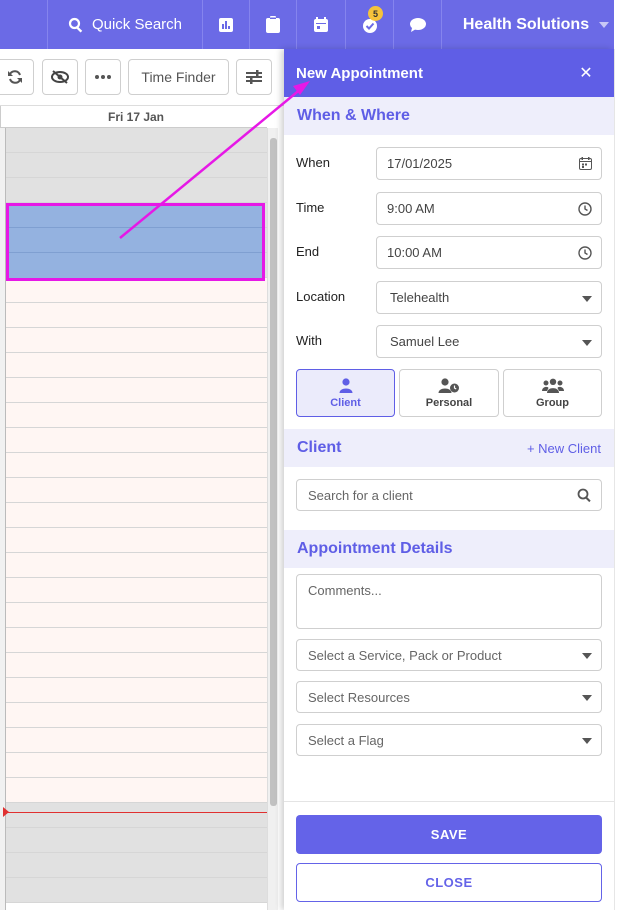  I want to click on section-heading: Client, so click(319, 447).